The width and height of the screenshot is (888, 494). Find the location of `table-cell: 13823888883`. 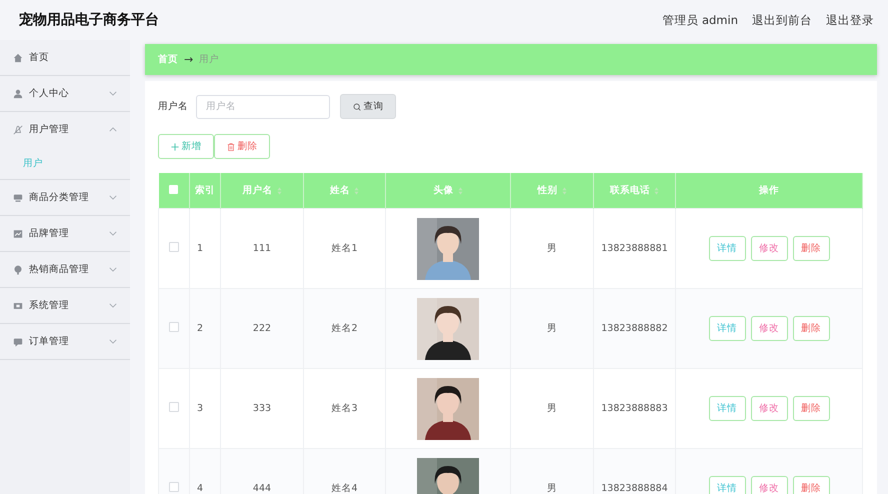

table-cell: 13823888883 is located at coordinates (634, 408).